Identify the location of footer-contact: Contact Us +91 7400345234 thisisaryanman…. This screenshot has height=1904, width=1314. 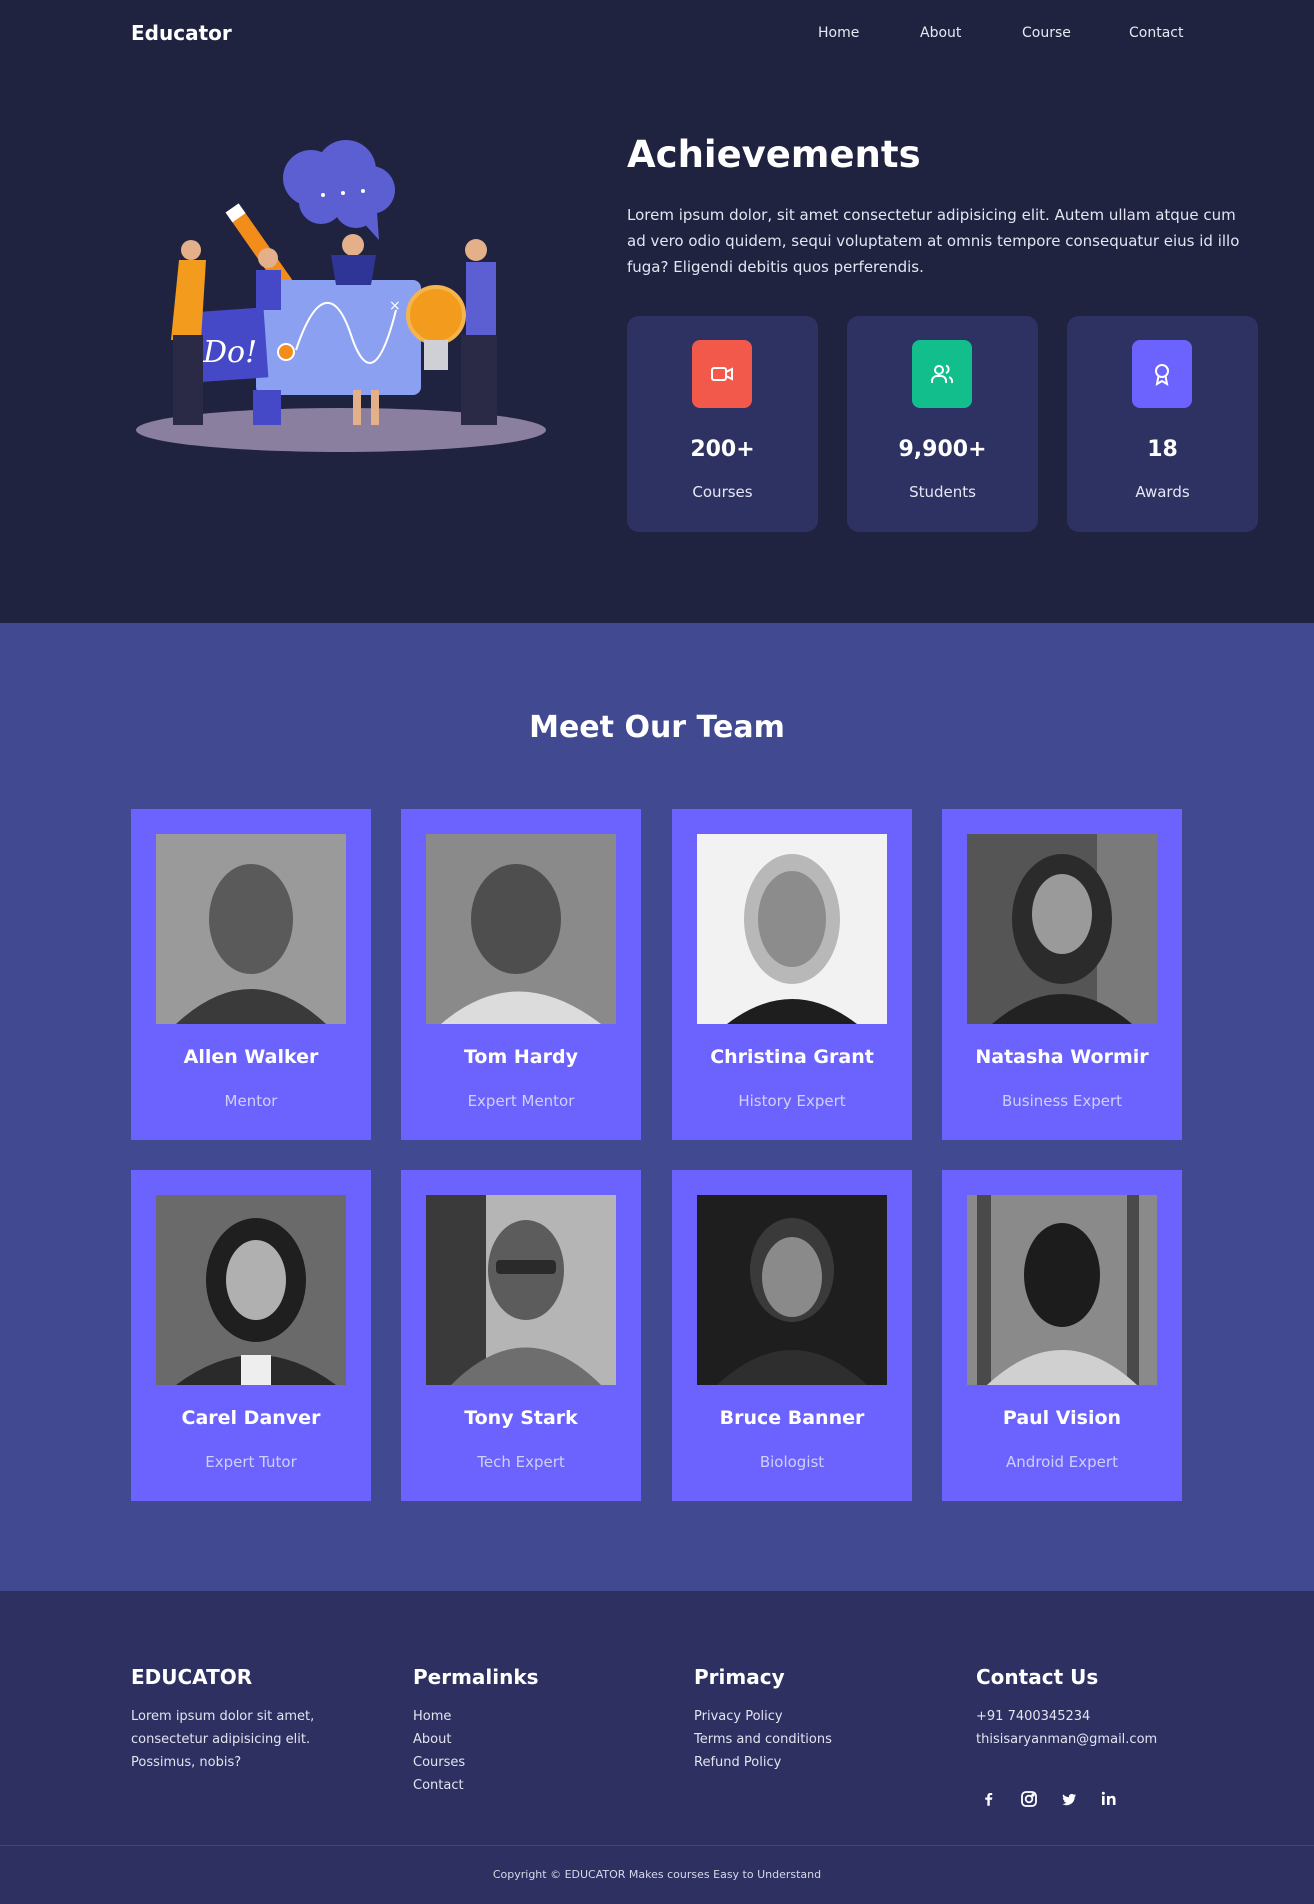
(1066, 1708).